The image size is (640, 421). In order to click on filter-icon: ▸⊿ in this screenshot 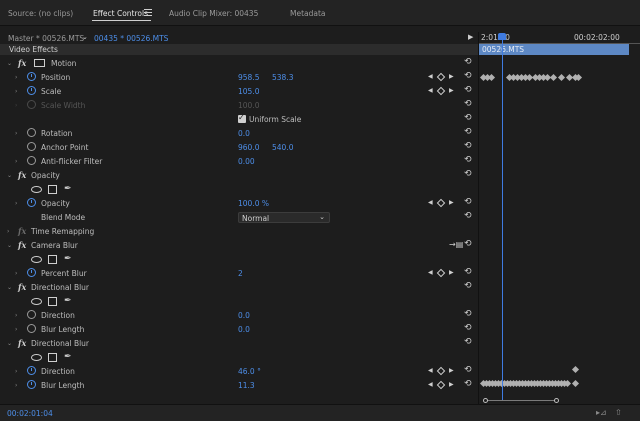, I will do `click(601, 412)`.